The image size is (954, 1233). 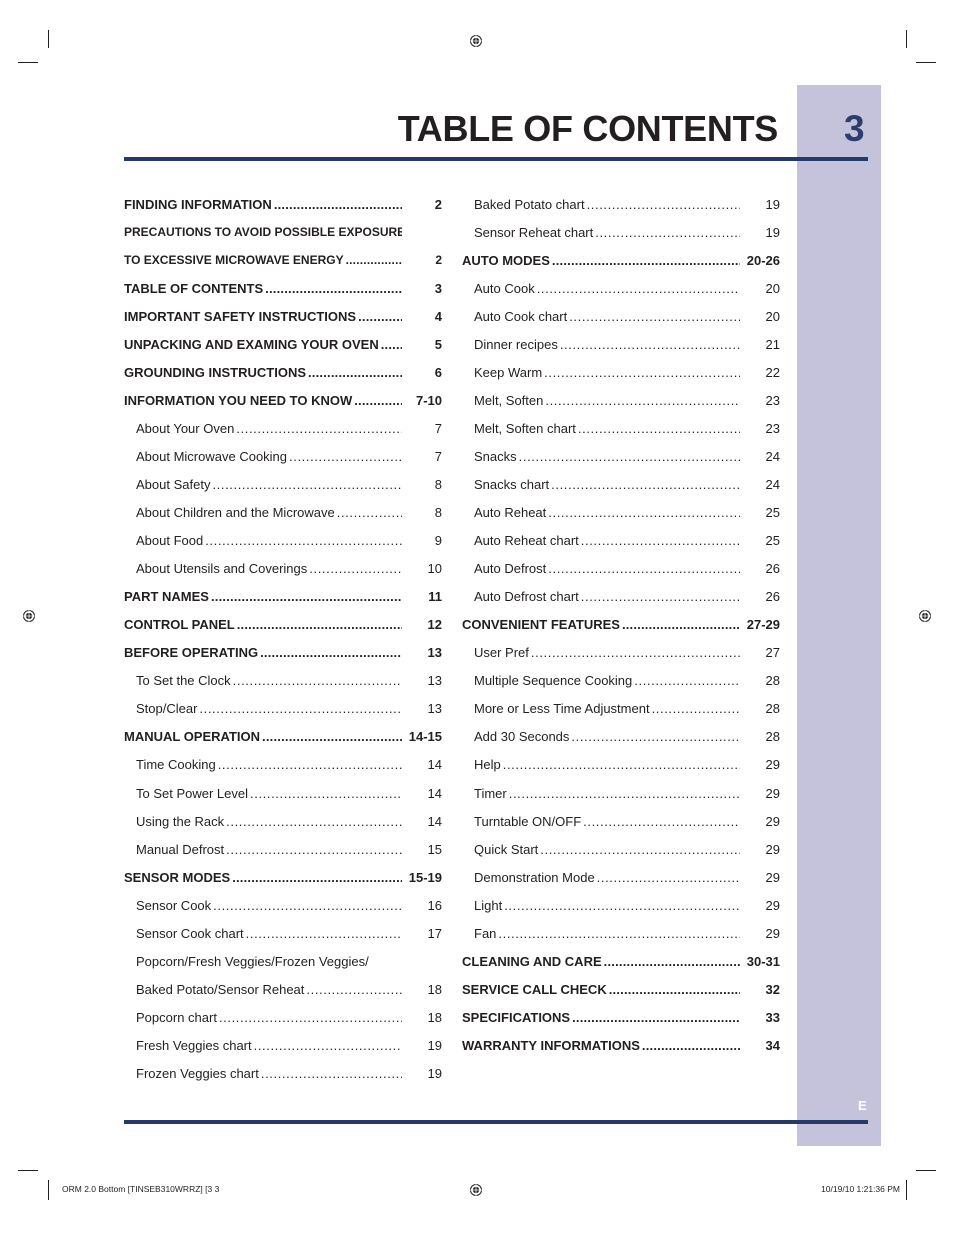 I want to click on toc-entry: Melt, Soften 23, so click(x=621, y=400).